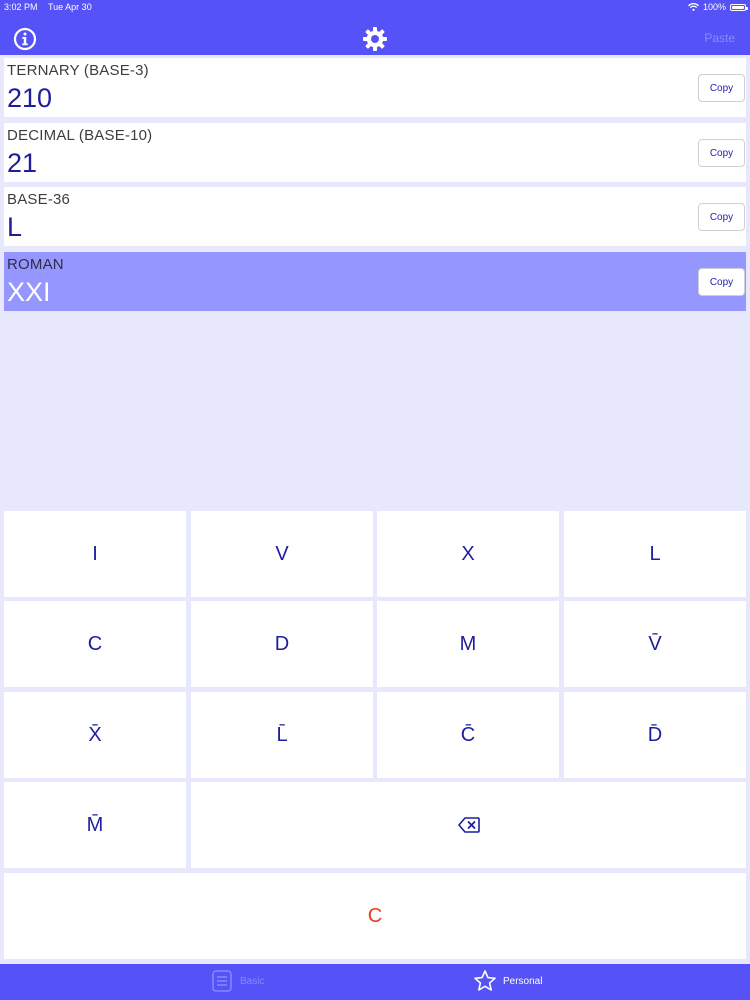  Describe the element at coordinates (95, 735) in the screenshot. I see `key-x-bar: X̄` at that location.